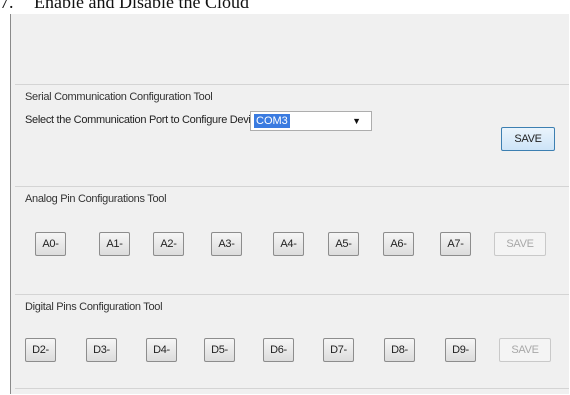 This screenshot has width=570, height=395. What do you see at coordinates (338, 350) in the screenshot?
I see `digital-pin-button-d7: D7-` at bounding box center [338, 350].